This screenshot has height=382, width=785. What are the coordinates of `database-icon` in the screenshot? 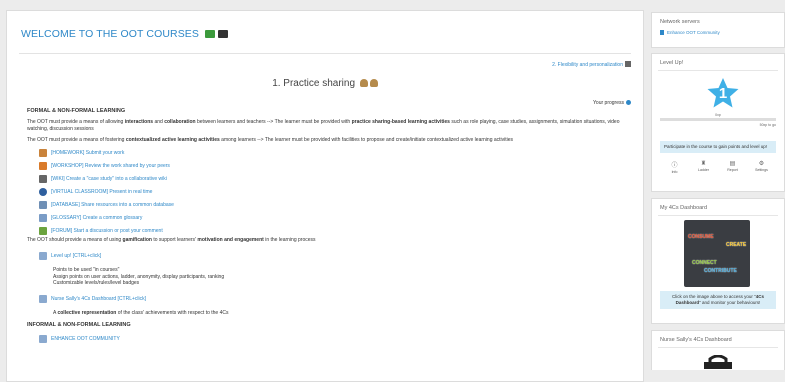 It's located at (43, 205).